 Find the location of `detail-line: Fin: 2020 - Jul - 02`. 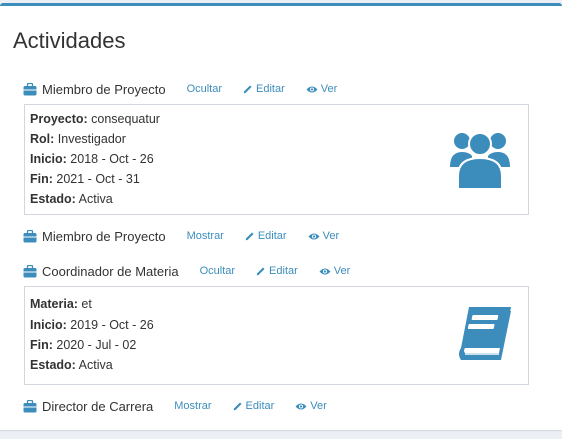

detail-line: Fin: 2020 - Jul - 02 is located at coordinates (83, 345).